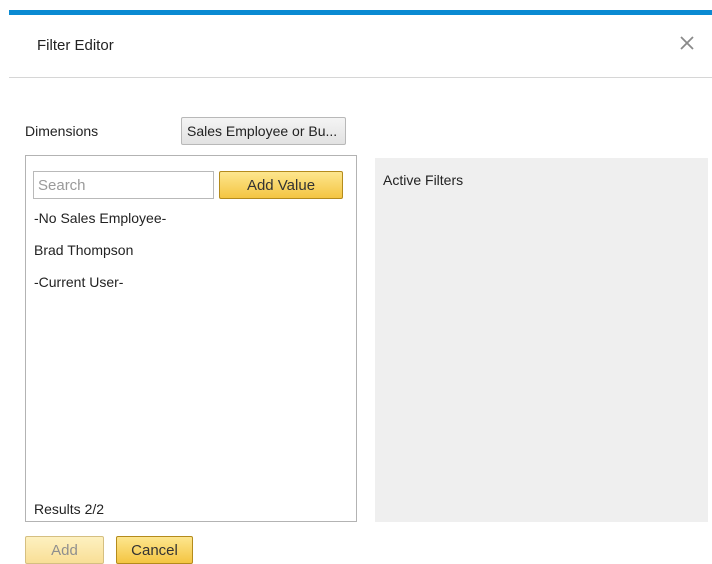 The image size is (712, 564). Describe the element at coordinates (154, 550) in the screenshot. I see `cancel-button: Cancel` at that location.